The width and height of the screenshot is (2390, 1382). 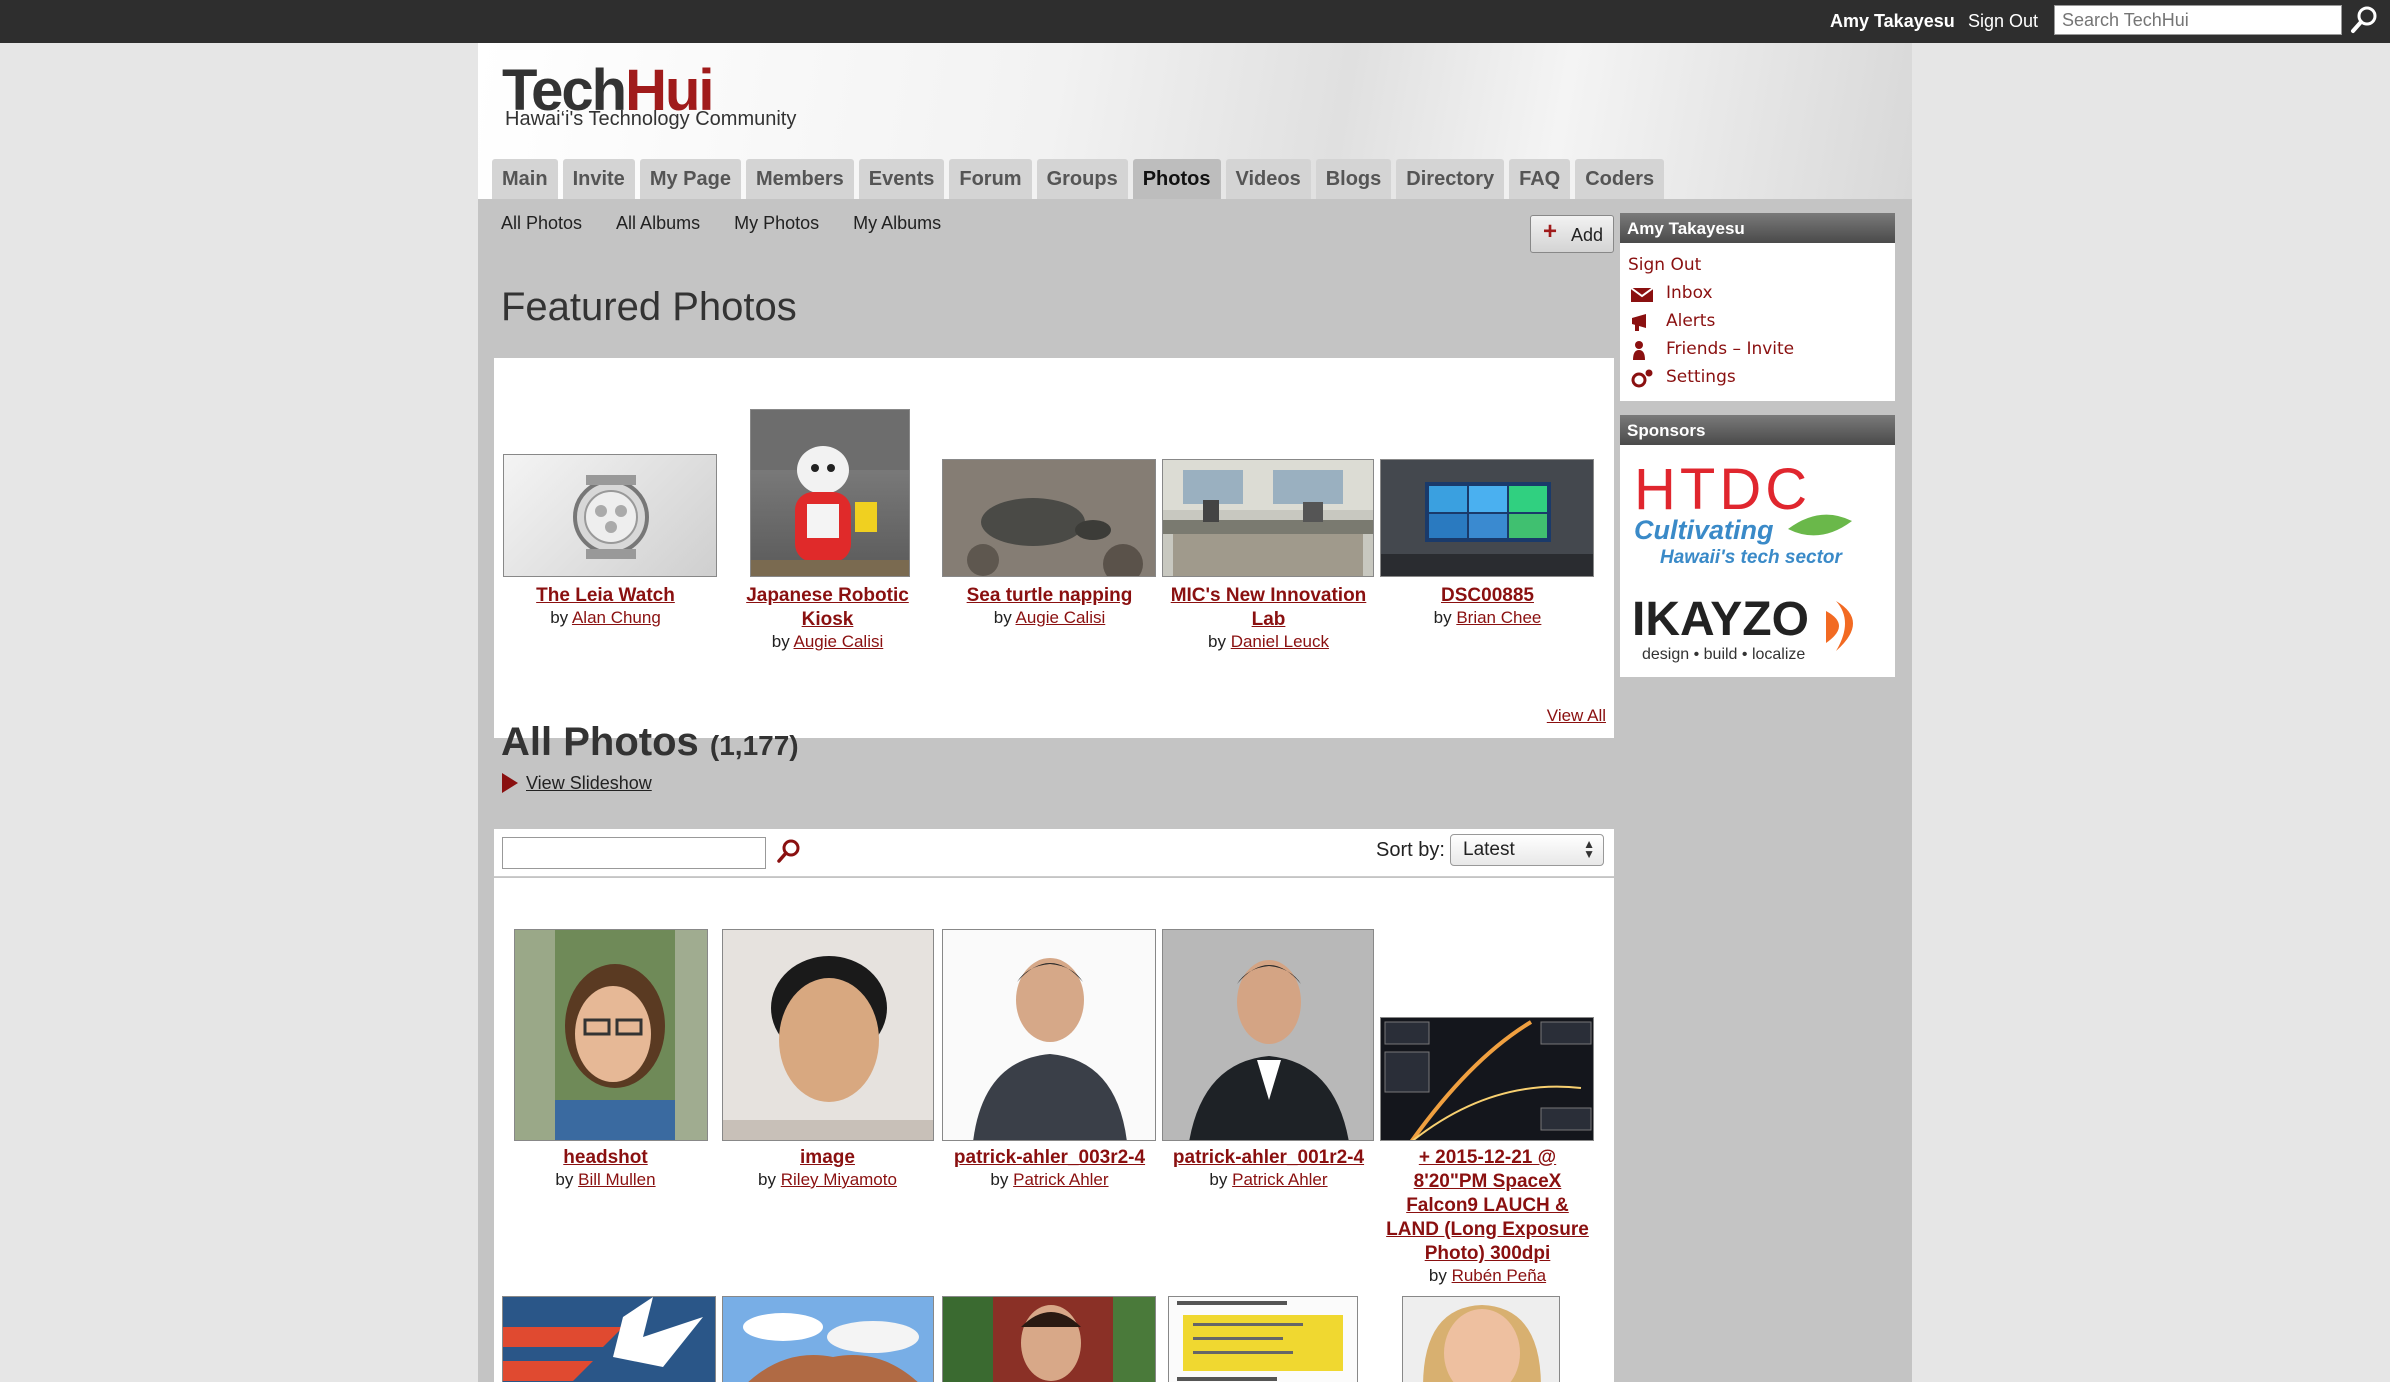 What do you see at coordinates (1176, 179) in the screenshot?
I see `tab-photos: Photos` at bounding box center [1176, 179].